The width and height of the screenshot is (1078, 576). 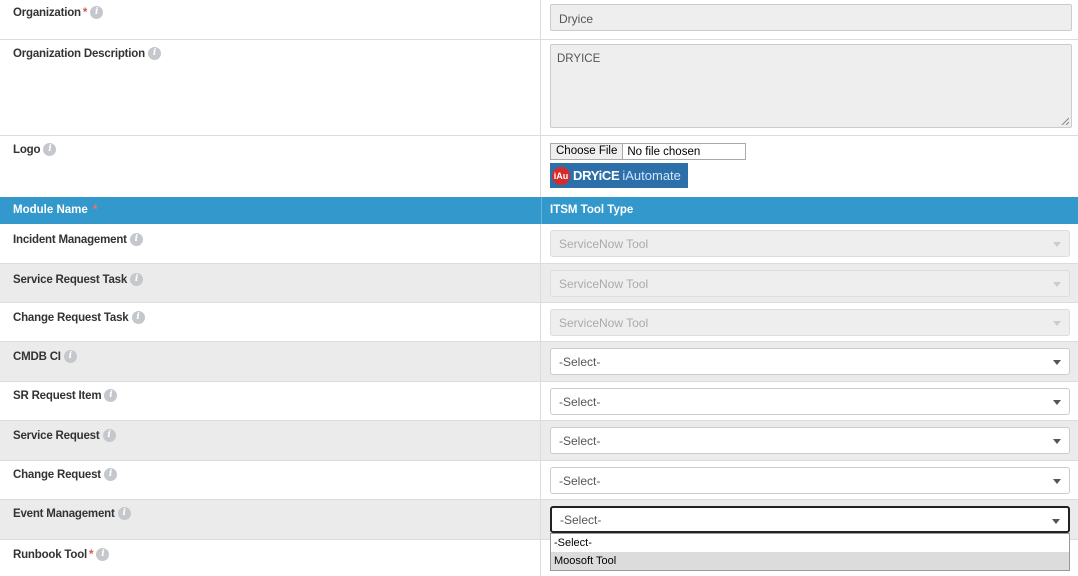 What do you see at coordinates (810, 480) in the screenshot?
I see `change-request-select: -Select-` at bounding box center [810, 480].